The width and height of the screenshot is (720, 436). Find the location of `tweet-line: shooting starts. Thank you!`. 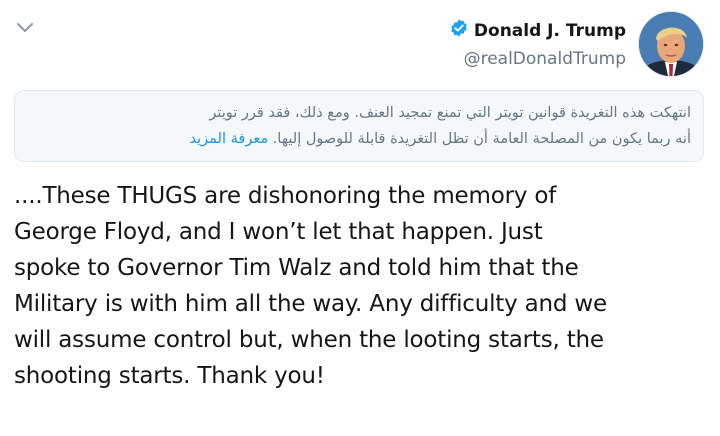

tweet-line: shooting starts. Thank you! is located at coordinates (169, 376).